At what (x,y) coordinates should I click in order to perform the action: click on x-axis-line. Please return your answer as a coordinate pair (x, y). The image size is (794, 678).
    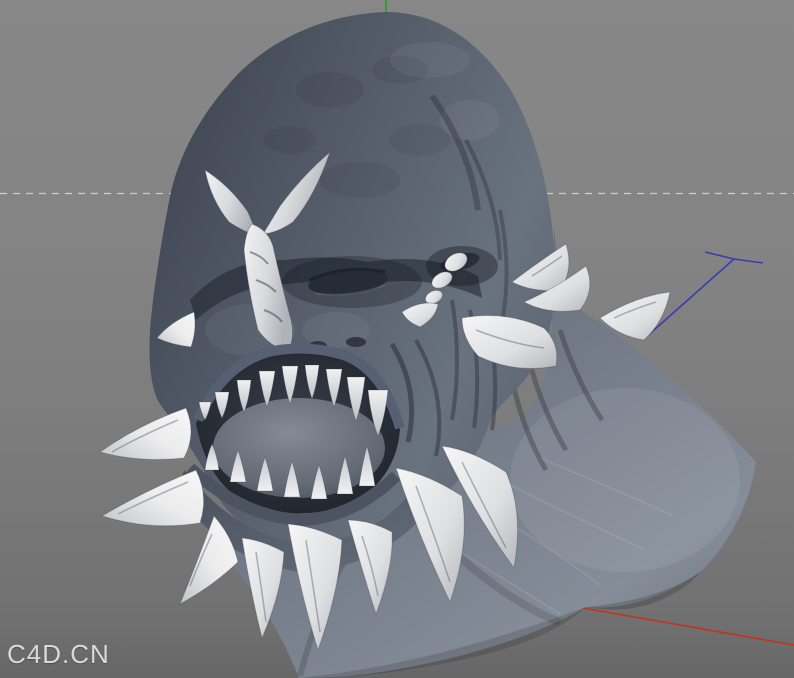
    Looking at the image, I should click on (688, 626).